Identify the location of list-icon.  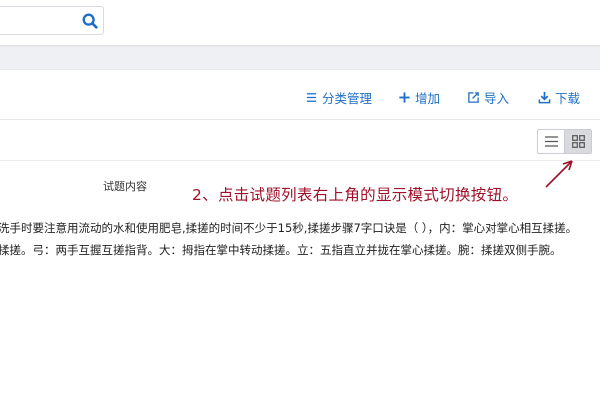
(311, 97).